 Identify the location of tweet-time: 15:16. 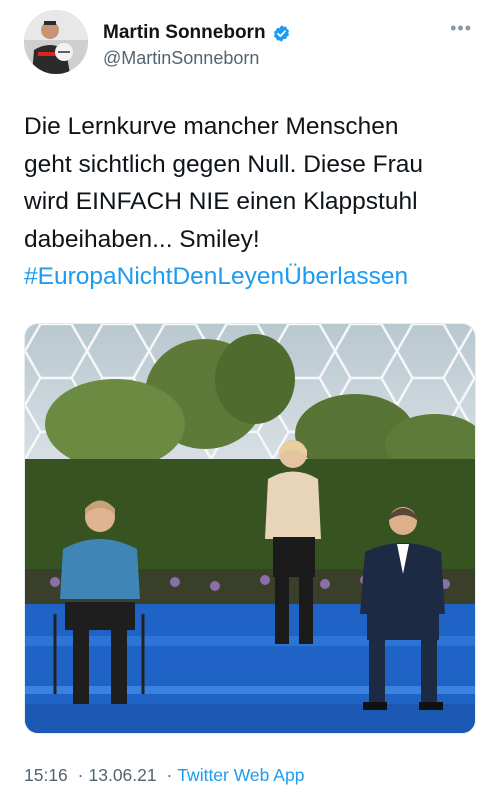
(46, 775).